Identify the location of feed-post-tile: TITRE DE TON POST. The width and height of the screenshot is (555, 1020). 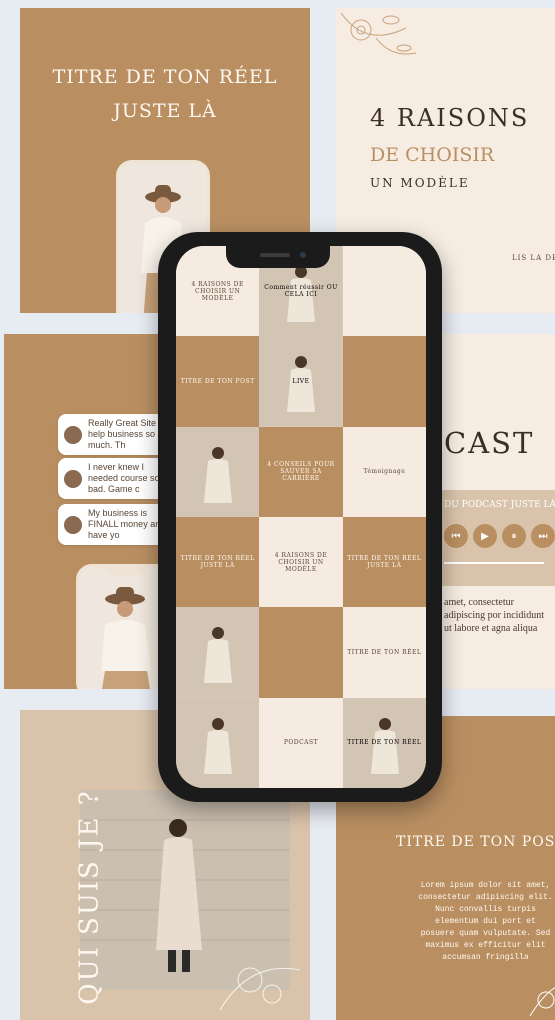
(218, 381).